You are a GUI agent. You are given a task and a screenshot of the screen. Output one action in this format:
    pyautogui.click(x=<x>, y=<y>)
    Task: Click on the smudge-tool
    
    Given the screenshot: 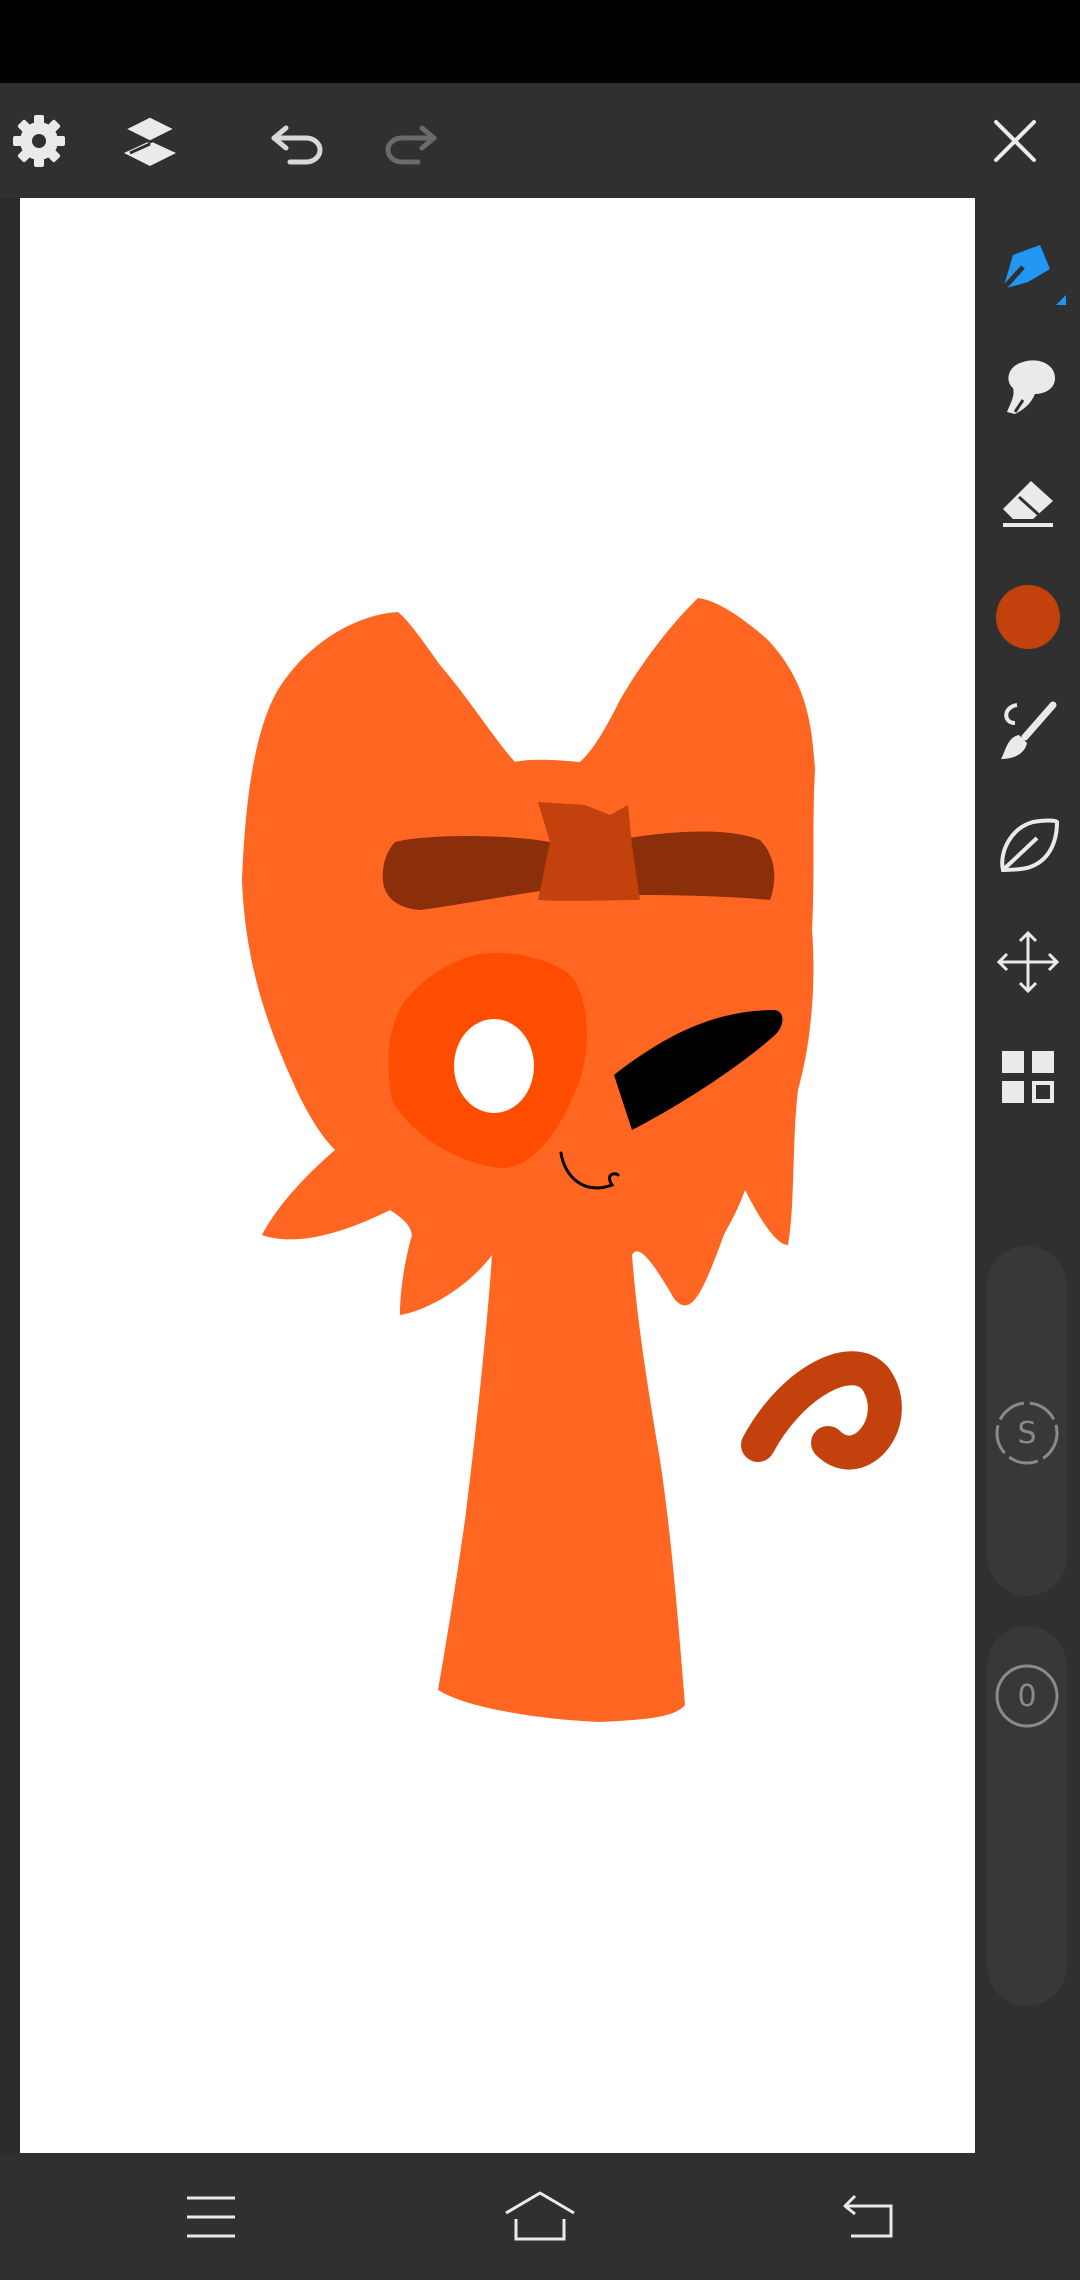 What is the action you would take?
    pyautogui.click(x=1027, y=387)
    